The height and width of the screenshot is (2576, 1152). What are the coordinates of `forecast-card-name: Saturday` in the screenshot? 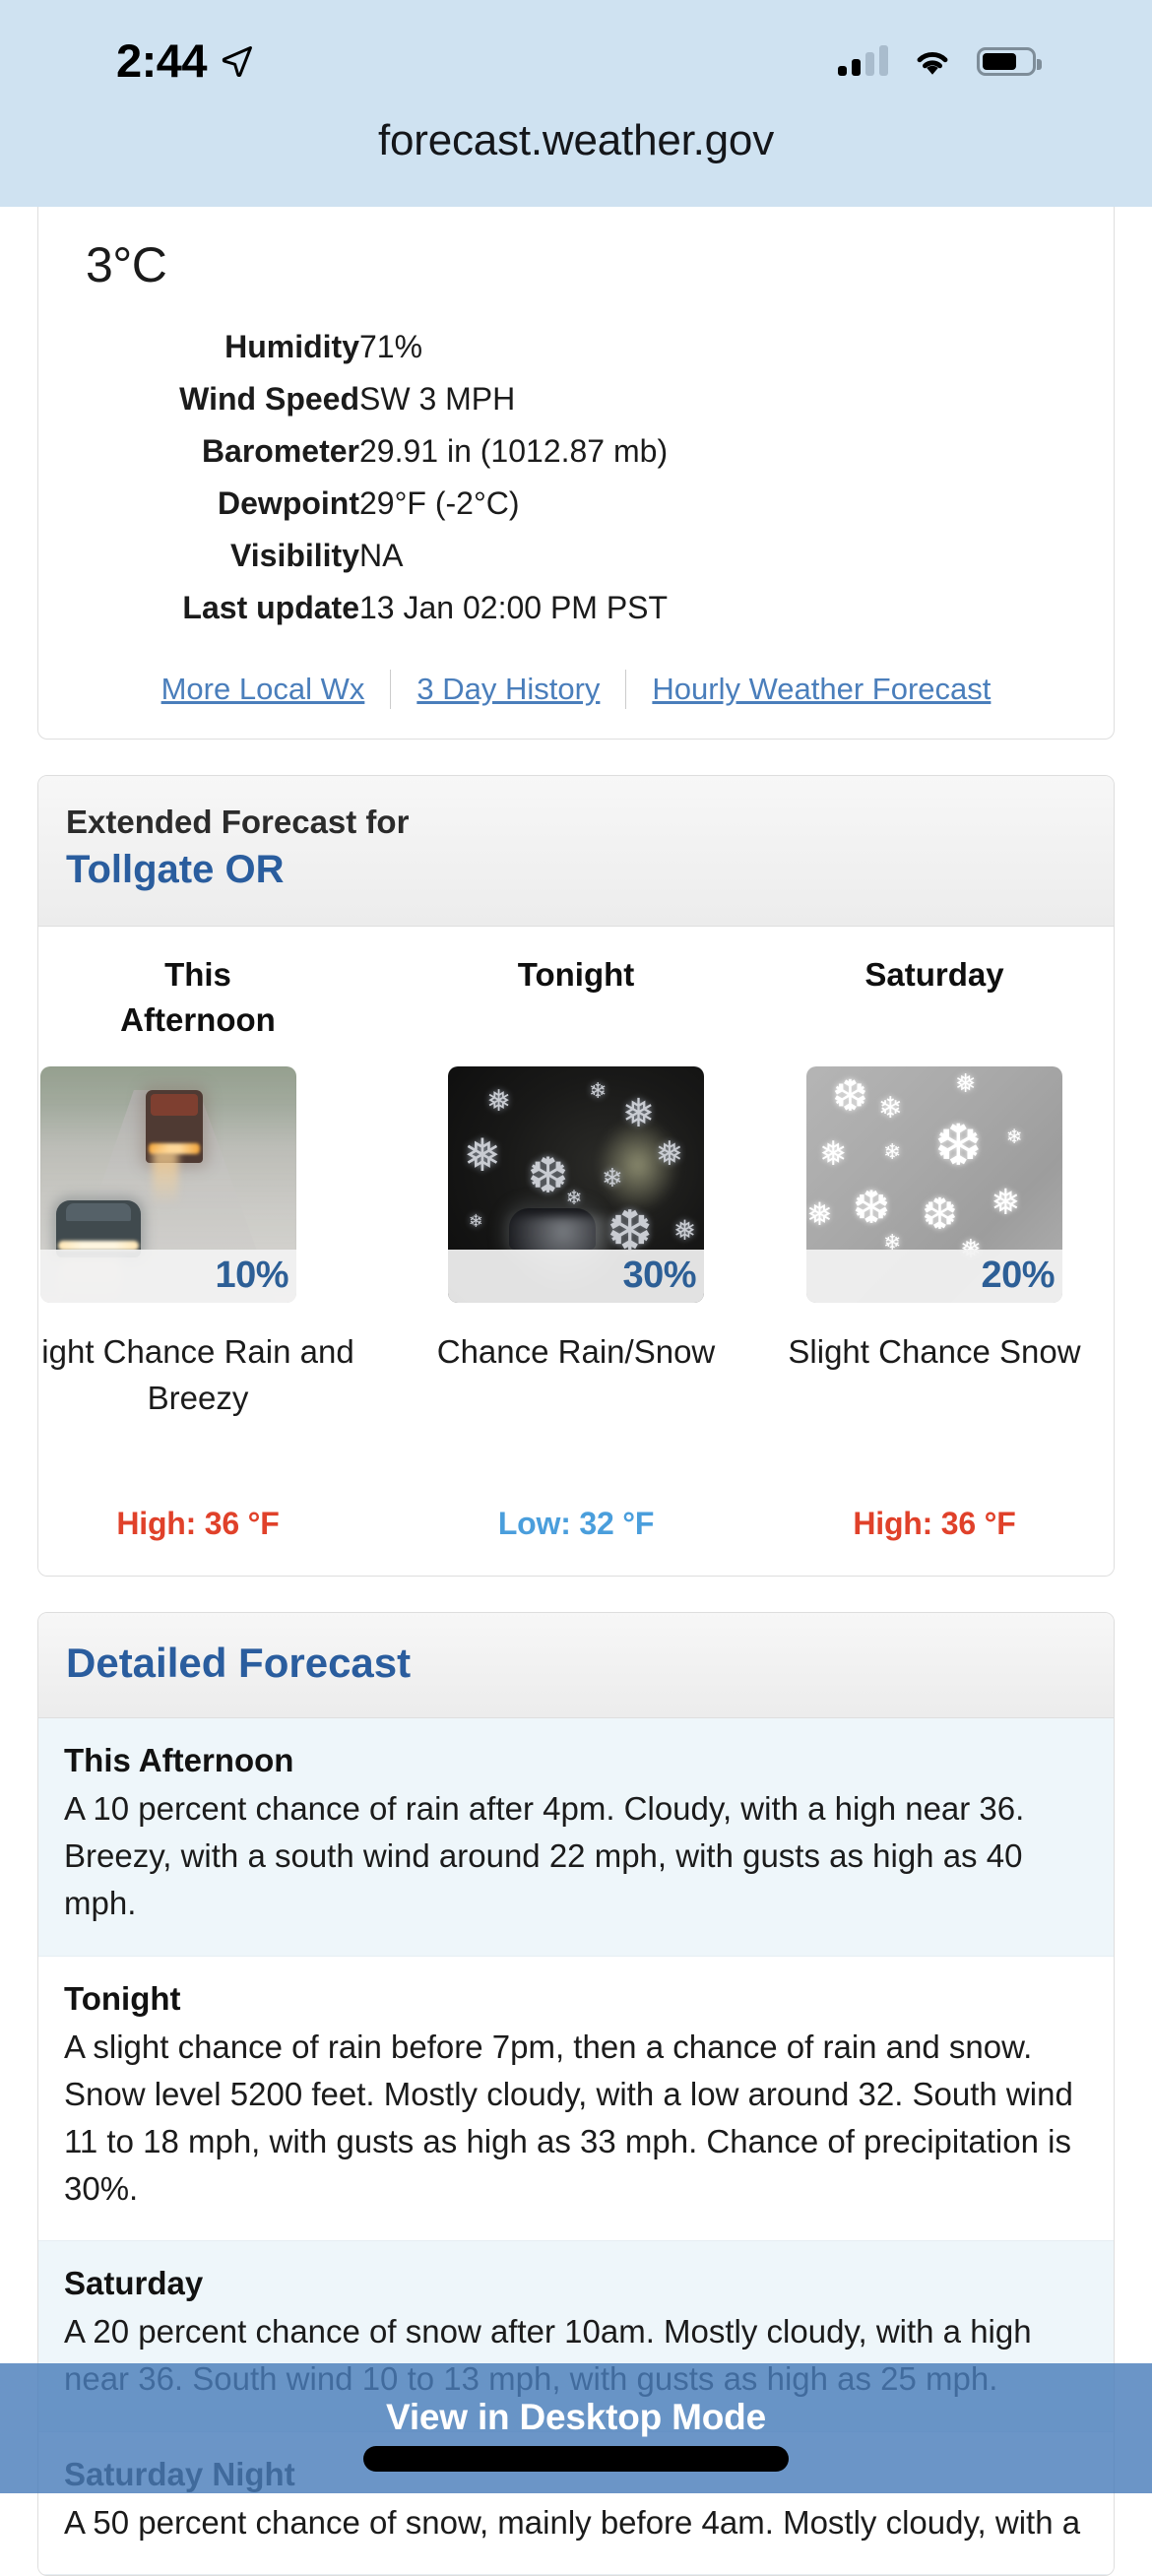 It's located at (934, 974).